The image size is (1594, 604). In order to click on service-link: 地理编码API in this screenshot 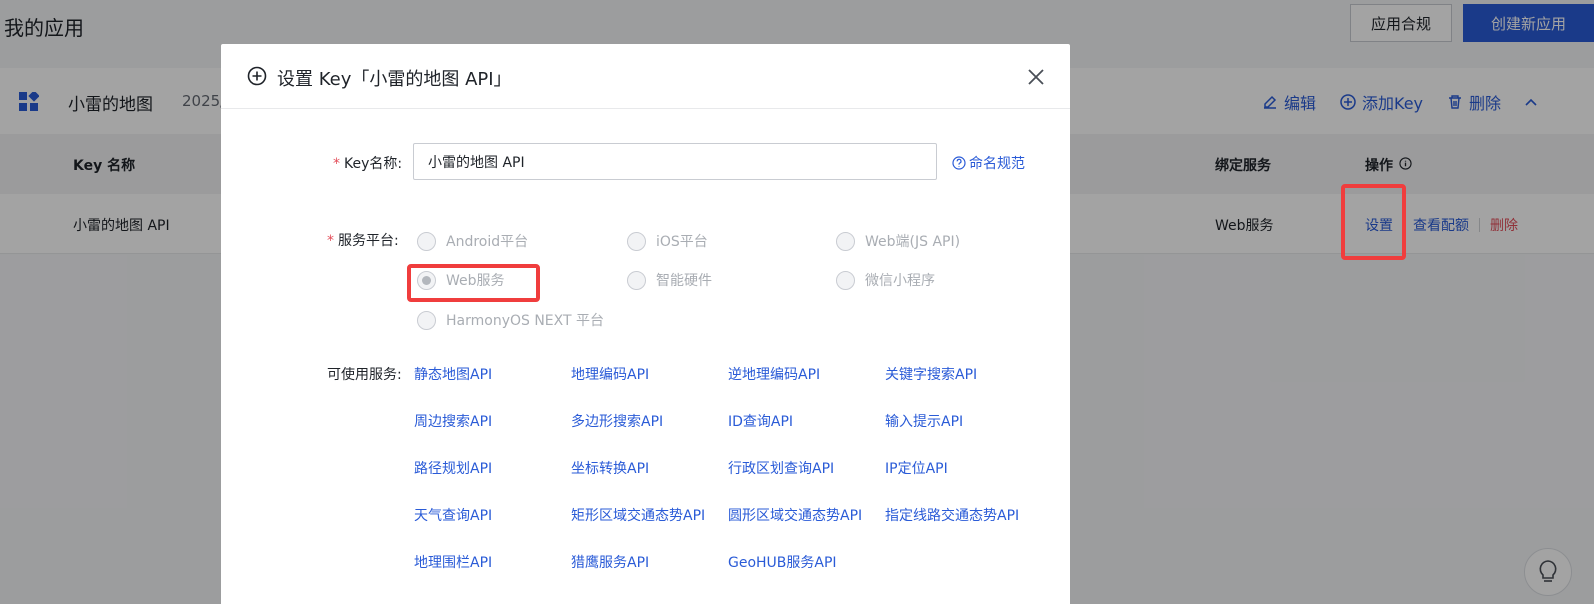, I will do `click(610, 374)`.